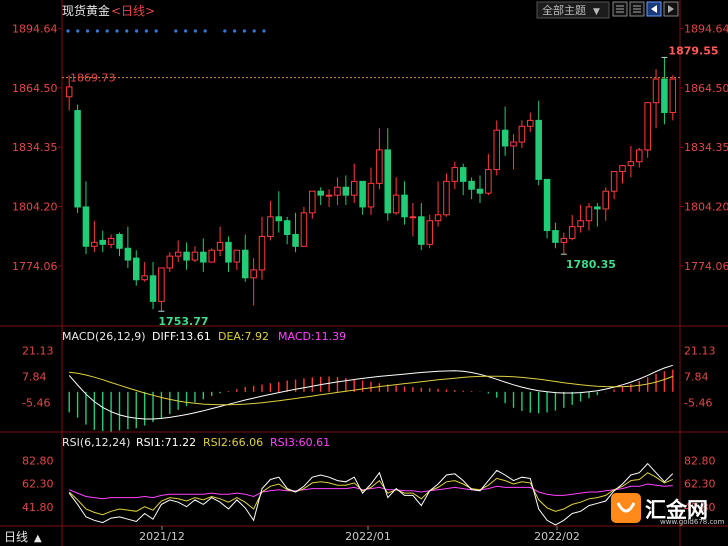 This screenshot has width=728, height=546. Describe the element at coordinates (181, 336) in the screenshot. I see `macd-diff-label: DIFF:13.61` at that location.